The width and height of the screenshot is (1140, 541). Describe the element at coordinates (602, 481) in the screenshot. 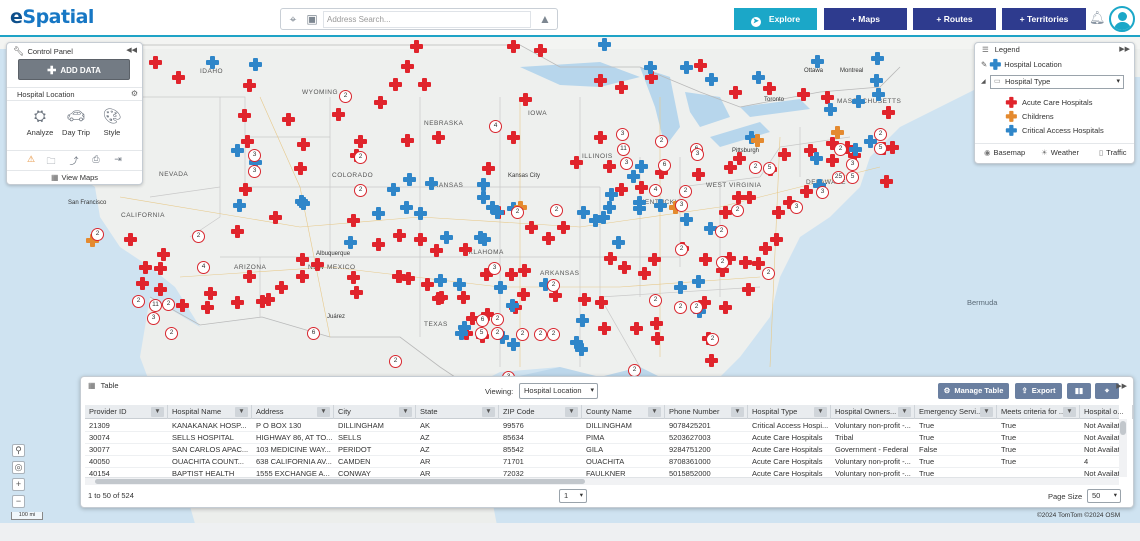

I see `horizontal-scrollbar` at that location.